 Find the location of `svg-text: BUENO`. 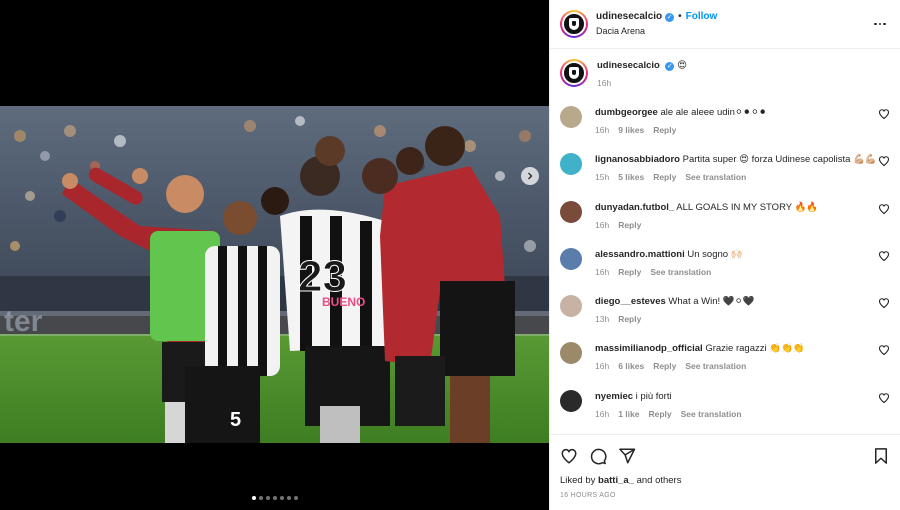

svg-text: BUENO is located at coordinates (343, 302).